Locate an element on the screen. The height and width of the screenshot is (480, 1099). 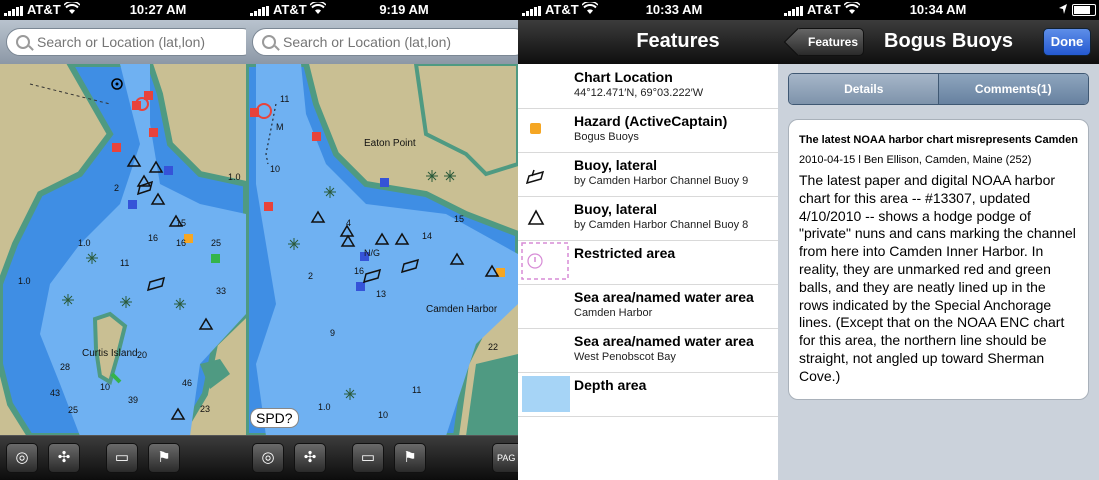
depth-sounding: 23 is located at coordinates (205, 409).